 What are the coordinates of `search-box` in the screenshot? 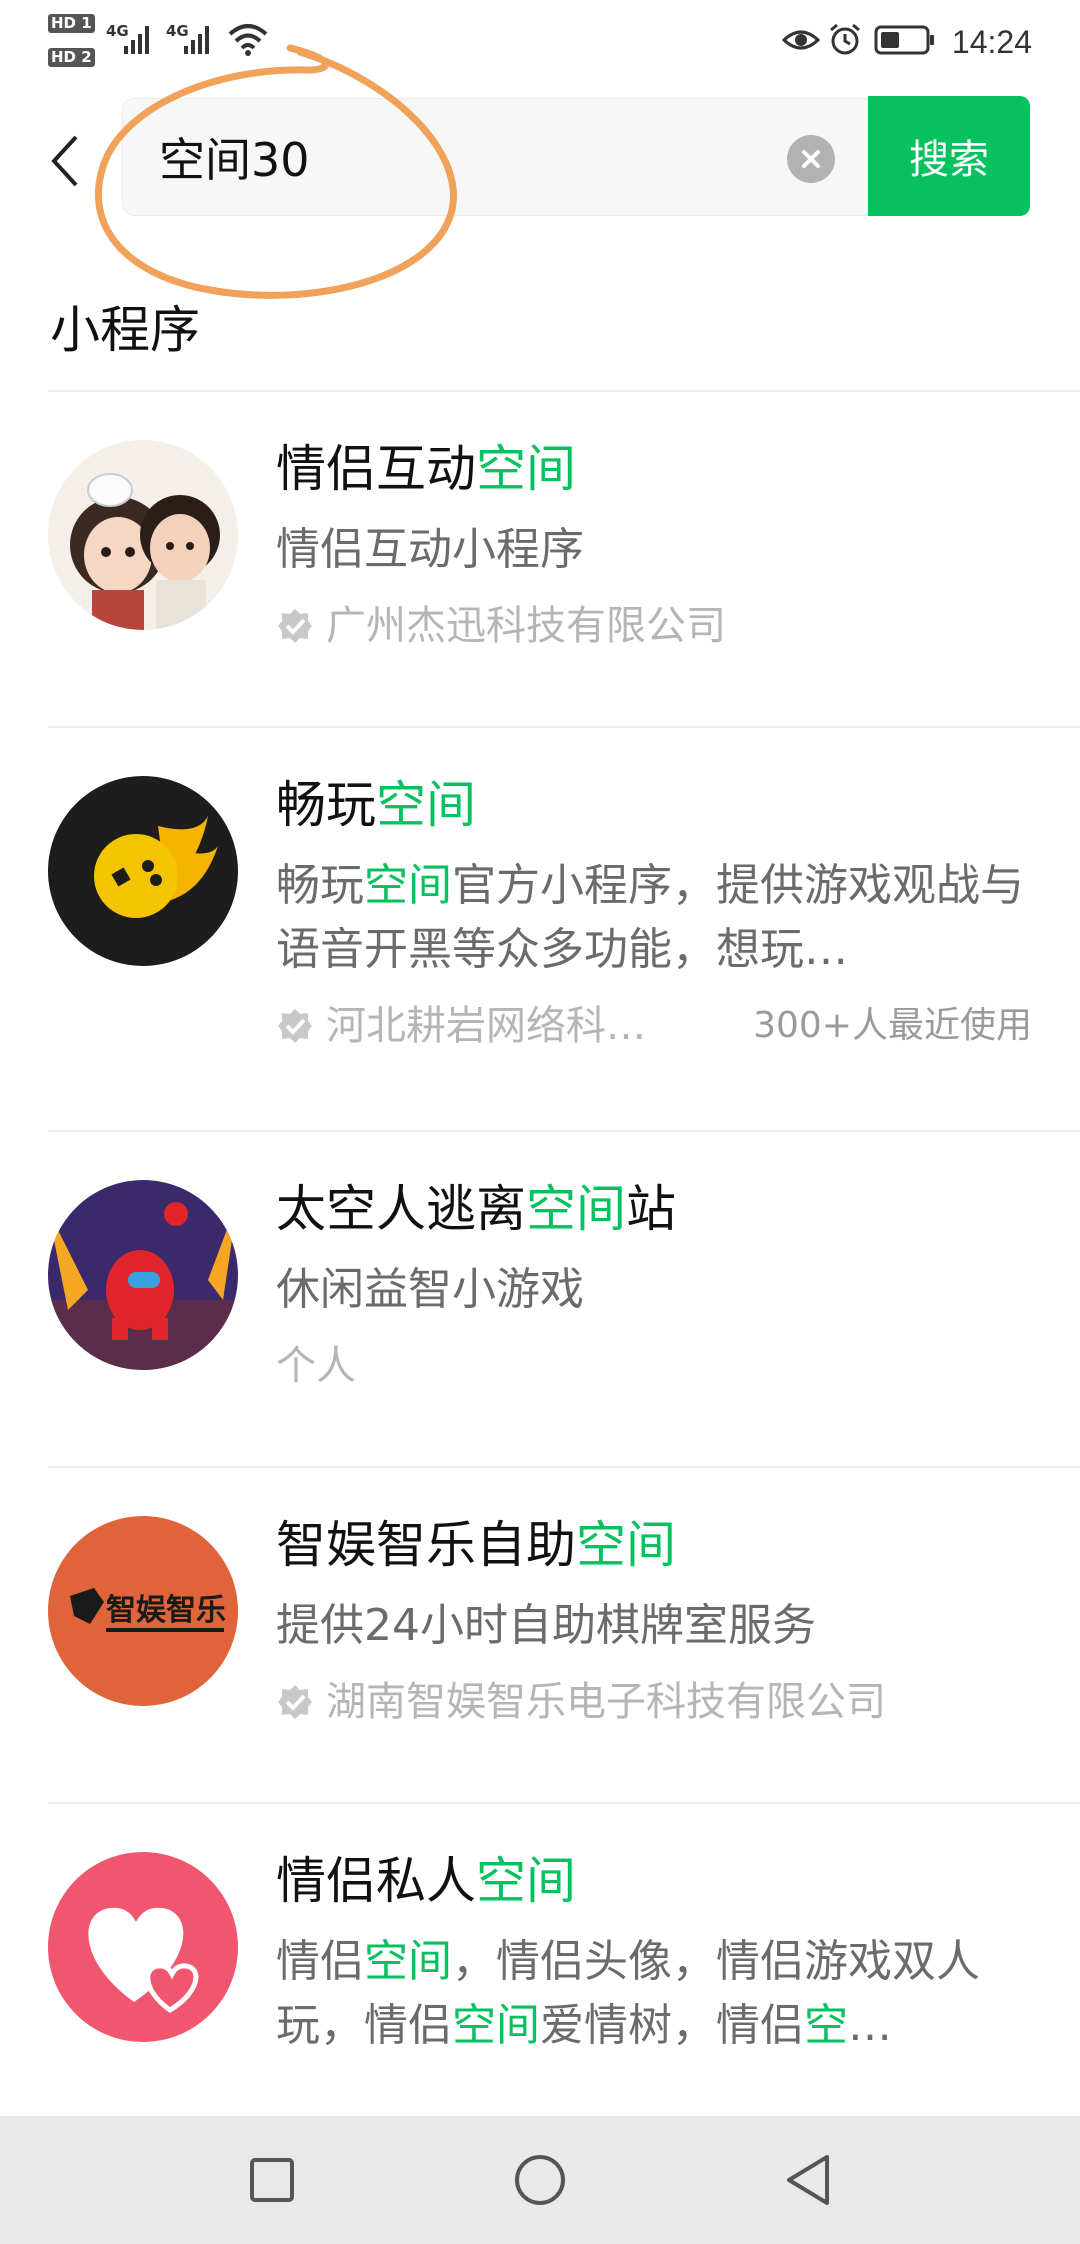 It's located at (497, 157).